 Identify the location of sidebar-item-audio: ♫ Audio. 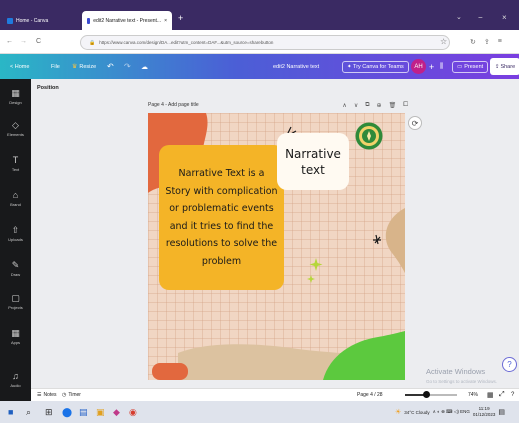
(15, 380).